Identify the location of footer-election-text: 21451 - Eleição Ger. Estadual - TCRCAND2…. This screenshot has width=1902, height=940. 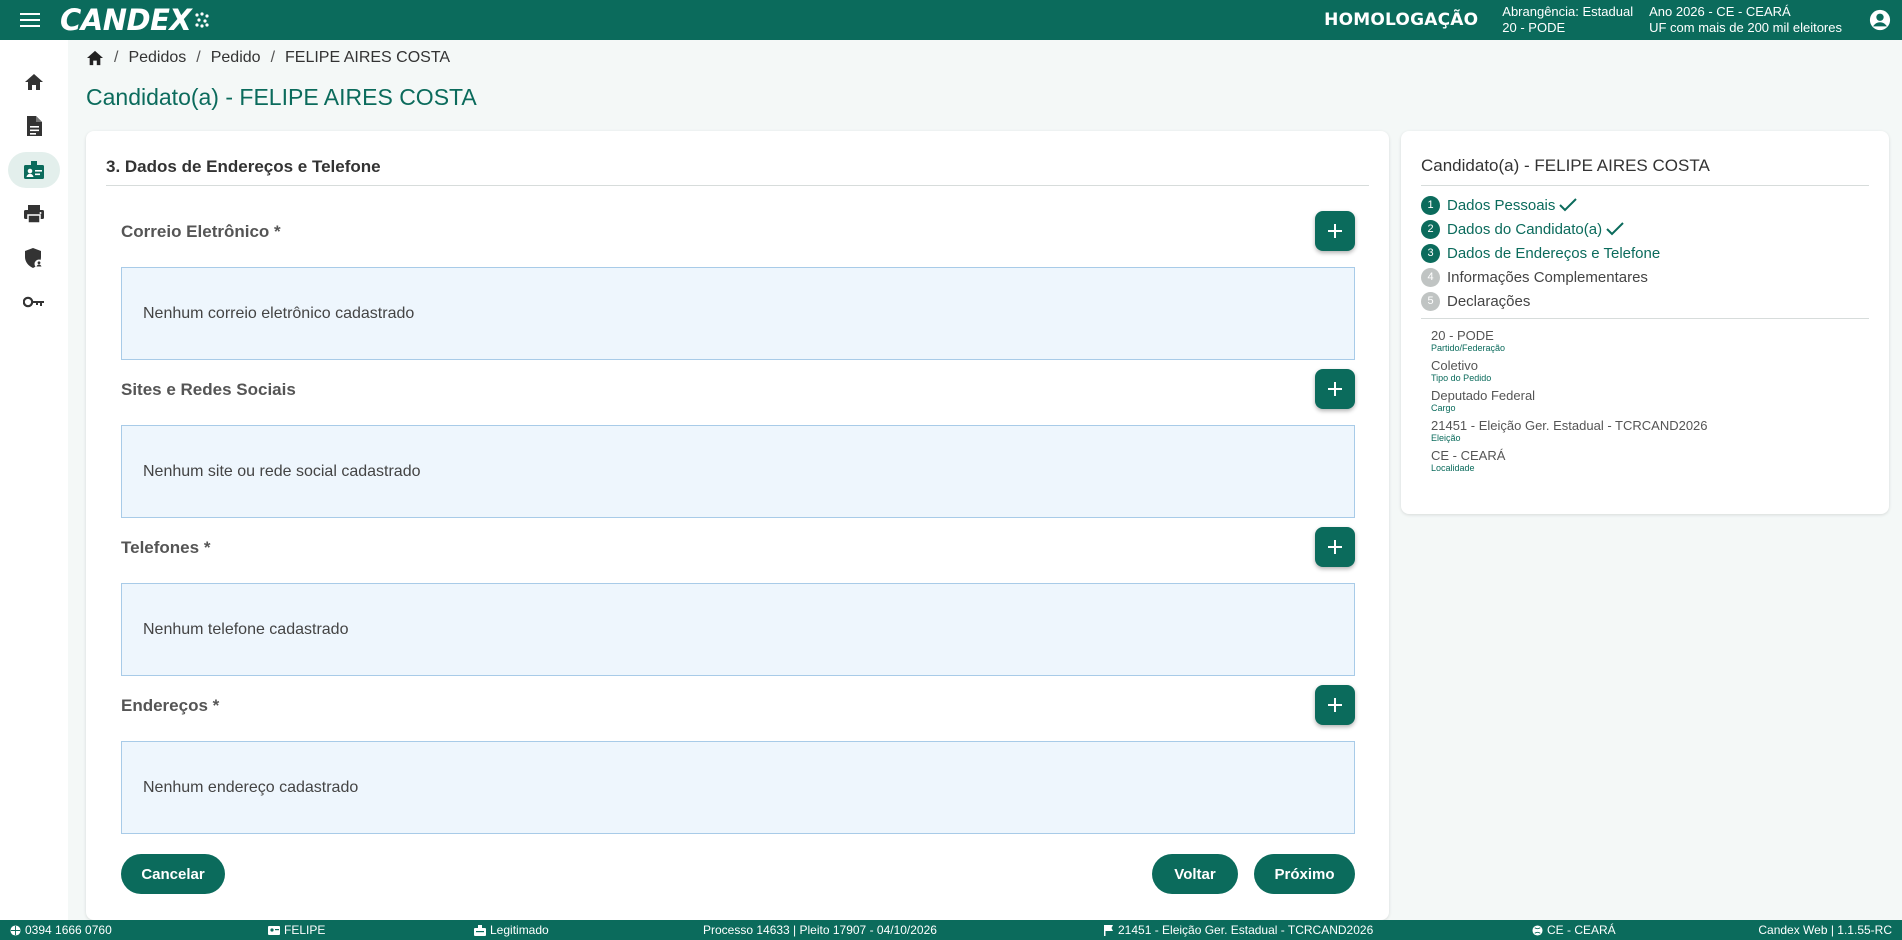
(1246, 930).